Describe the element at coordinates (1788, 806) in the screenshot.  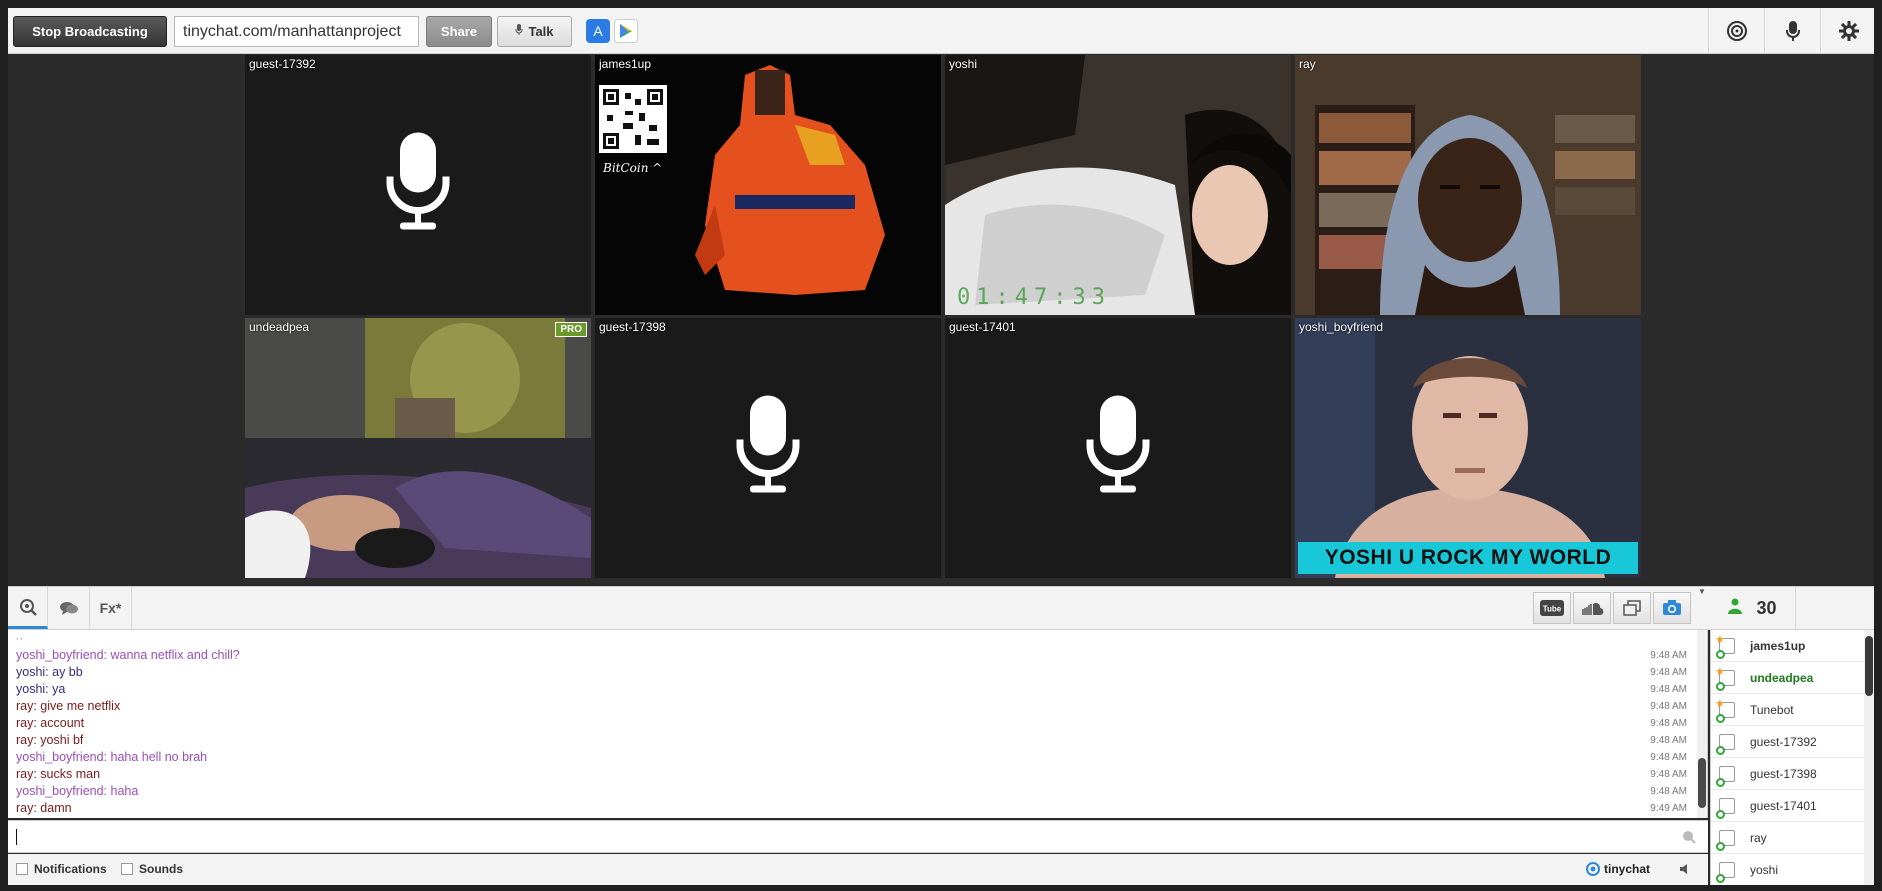
I see `user-list-item: guest-17401` at that location.